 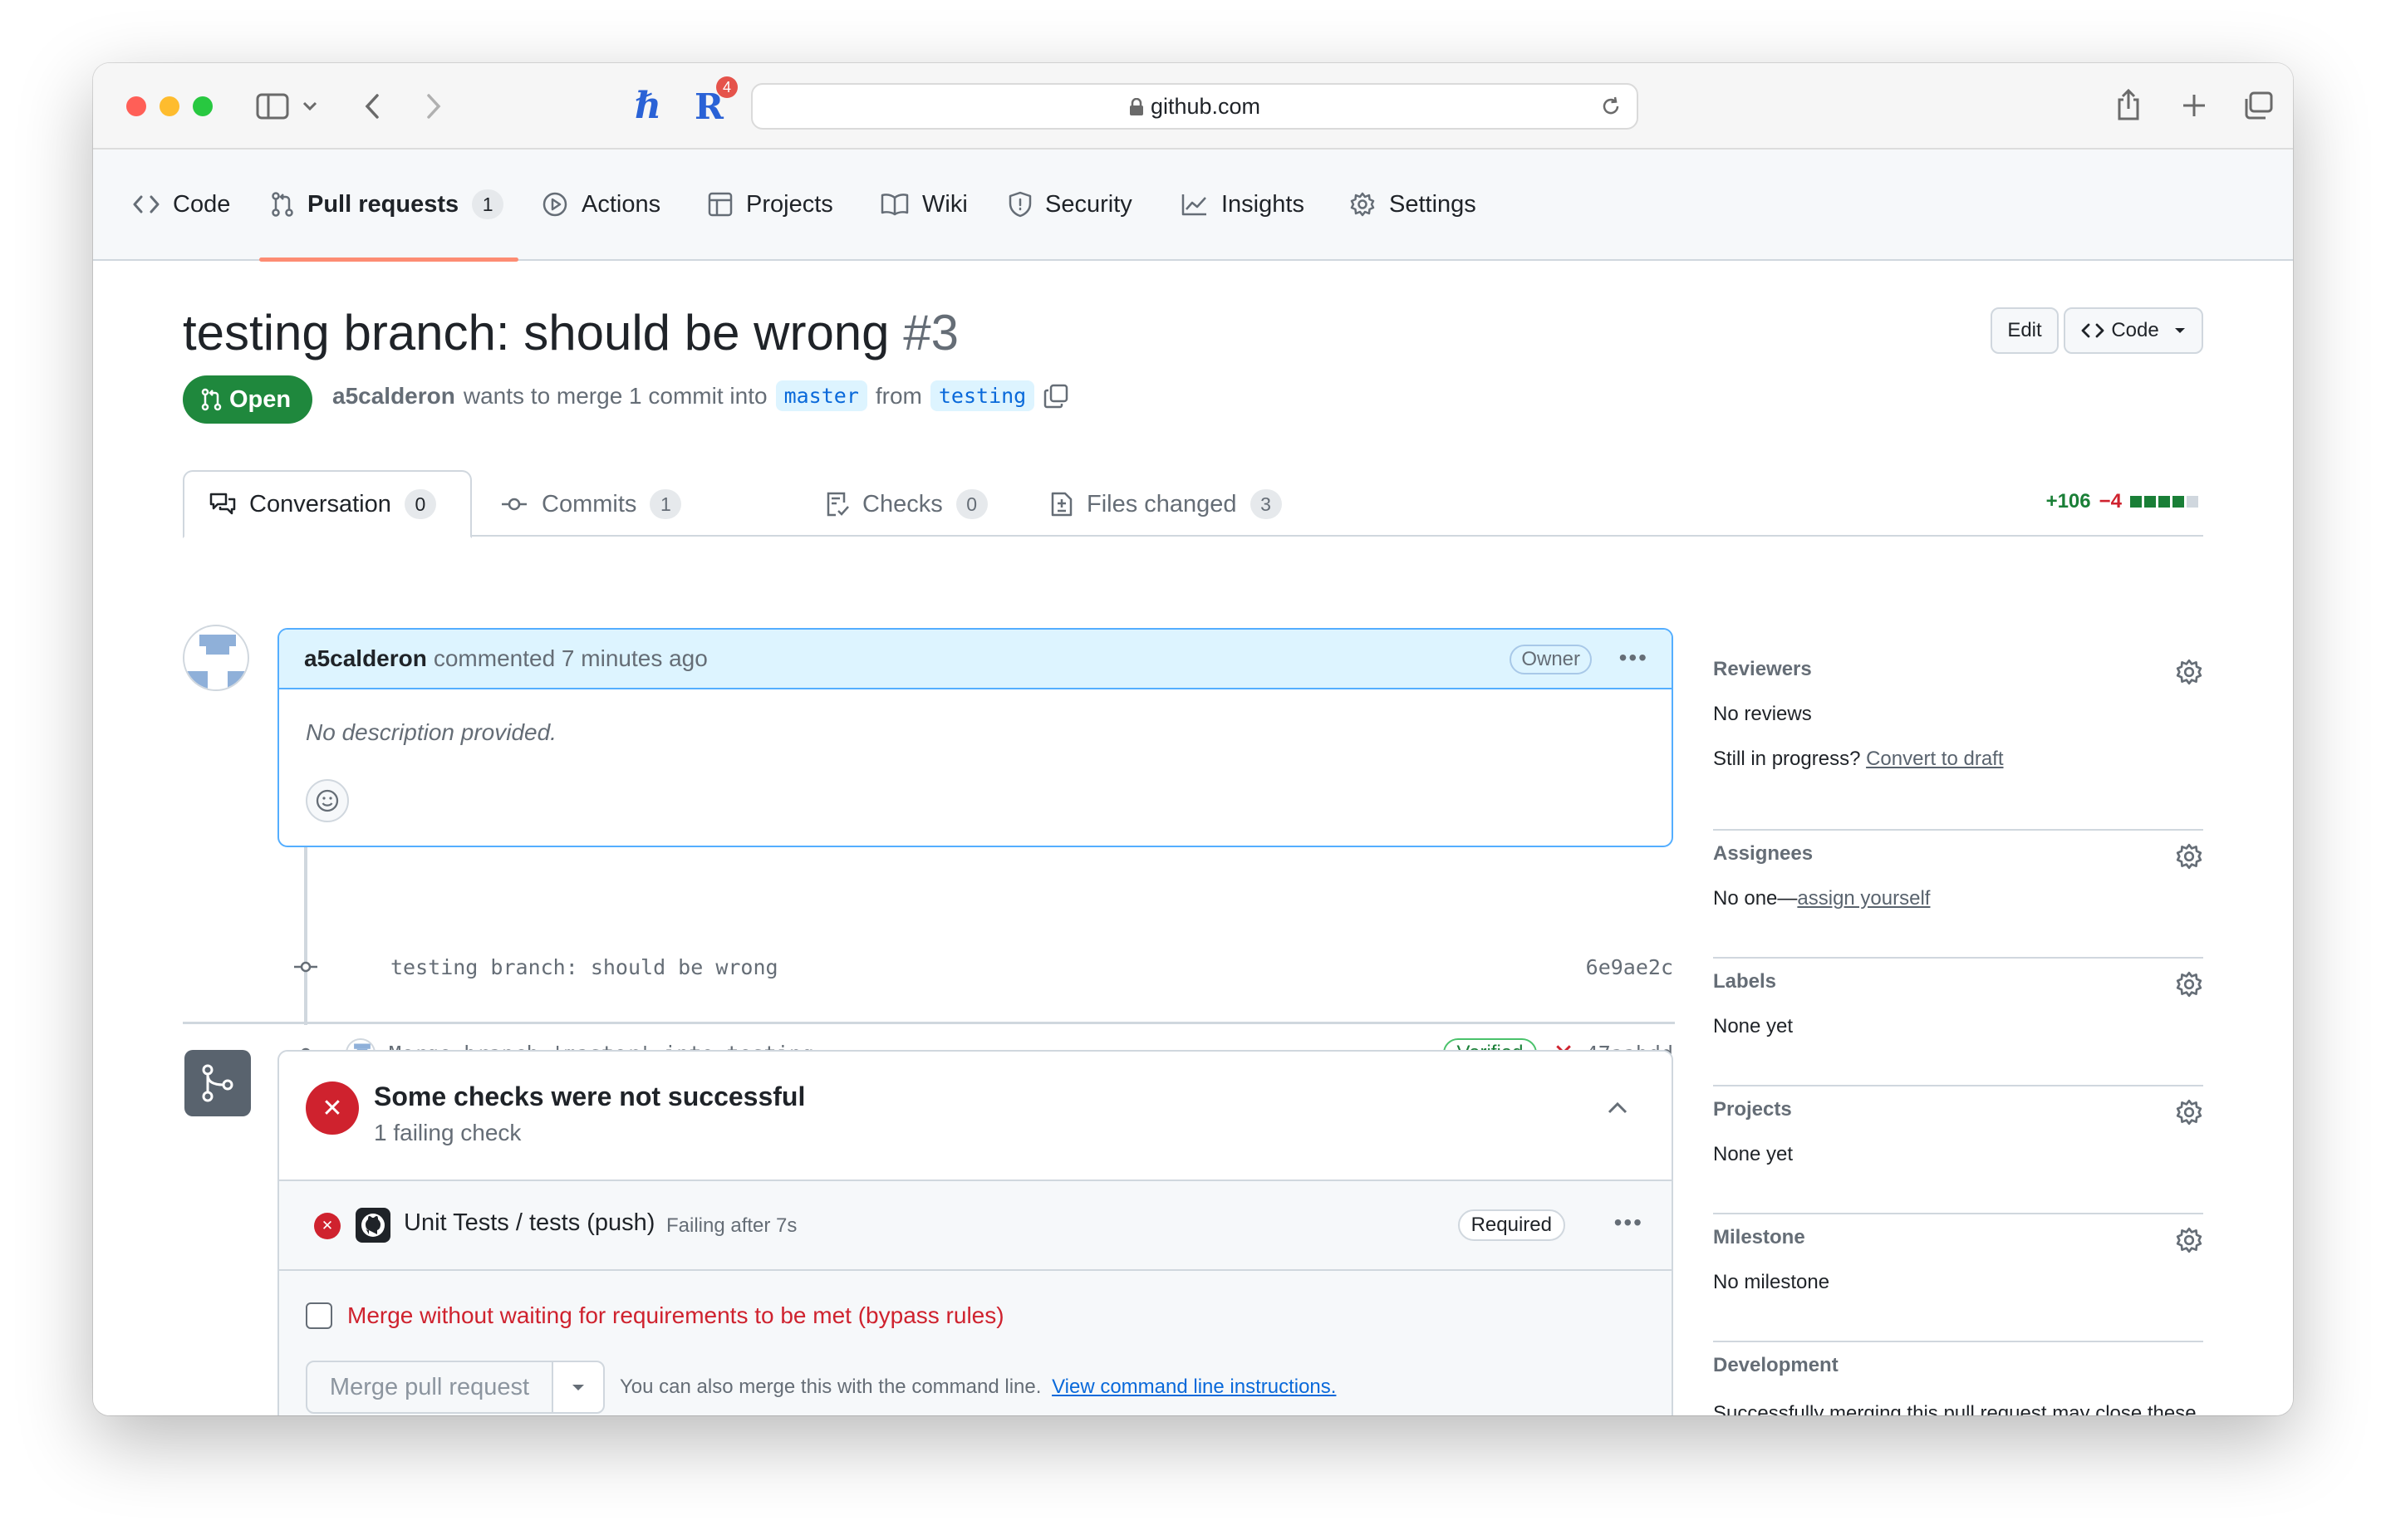 I want to click on merge-method-dropdown, so click(x=578, y=1387).